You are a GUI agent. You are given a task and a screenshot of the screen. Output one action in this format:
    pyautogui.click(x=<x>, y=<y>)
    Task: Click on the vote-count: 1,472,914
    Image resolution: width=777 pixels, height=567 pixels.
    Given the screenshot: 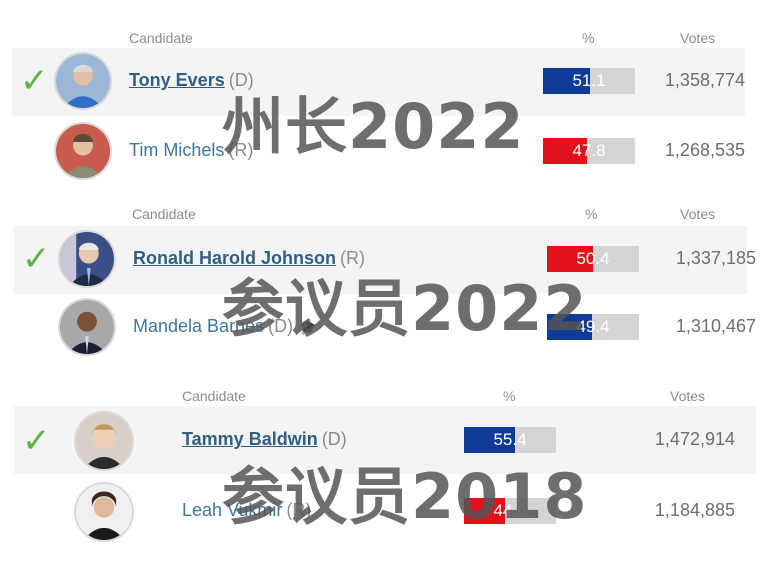 What is the action you would take?
    pyautogui.click(x=694, y=439)
    